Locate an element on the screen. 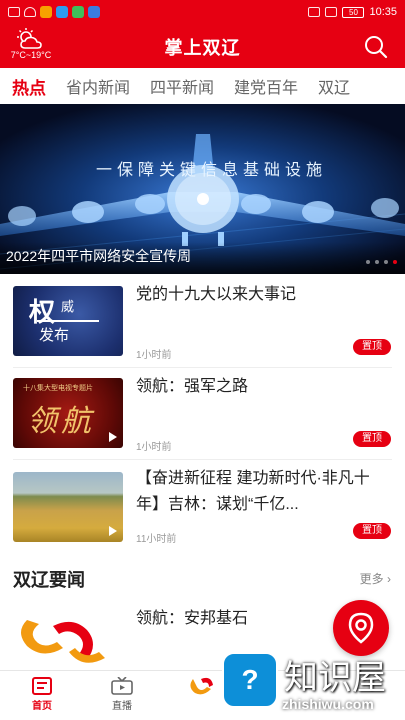 Image resolution: width=405 pixels, height=720 pixels. tab-party-centenary: 建党百年 is located at coordinates (266, 86).